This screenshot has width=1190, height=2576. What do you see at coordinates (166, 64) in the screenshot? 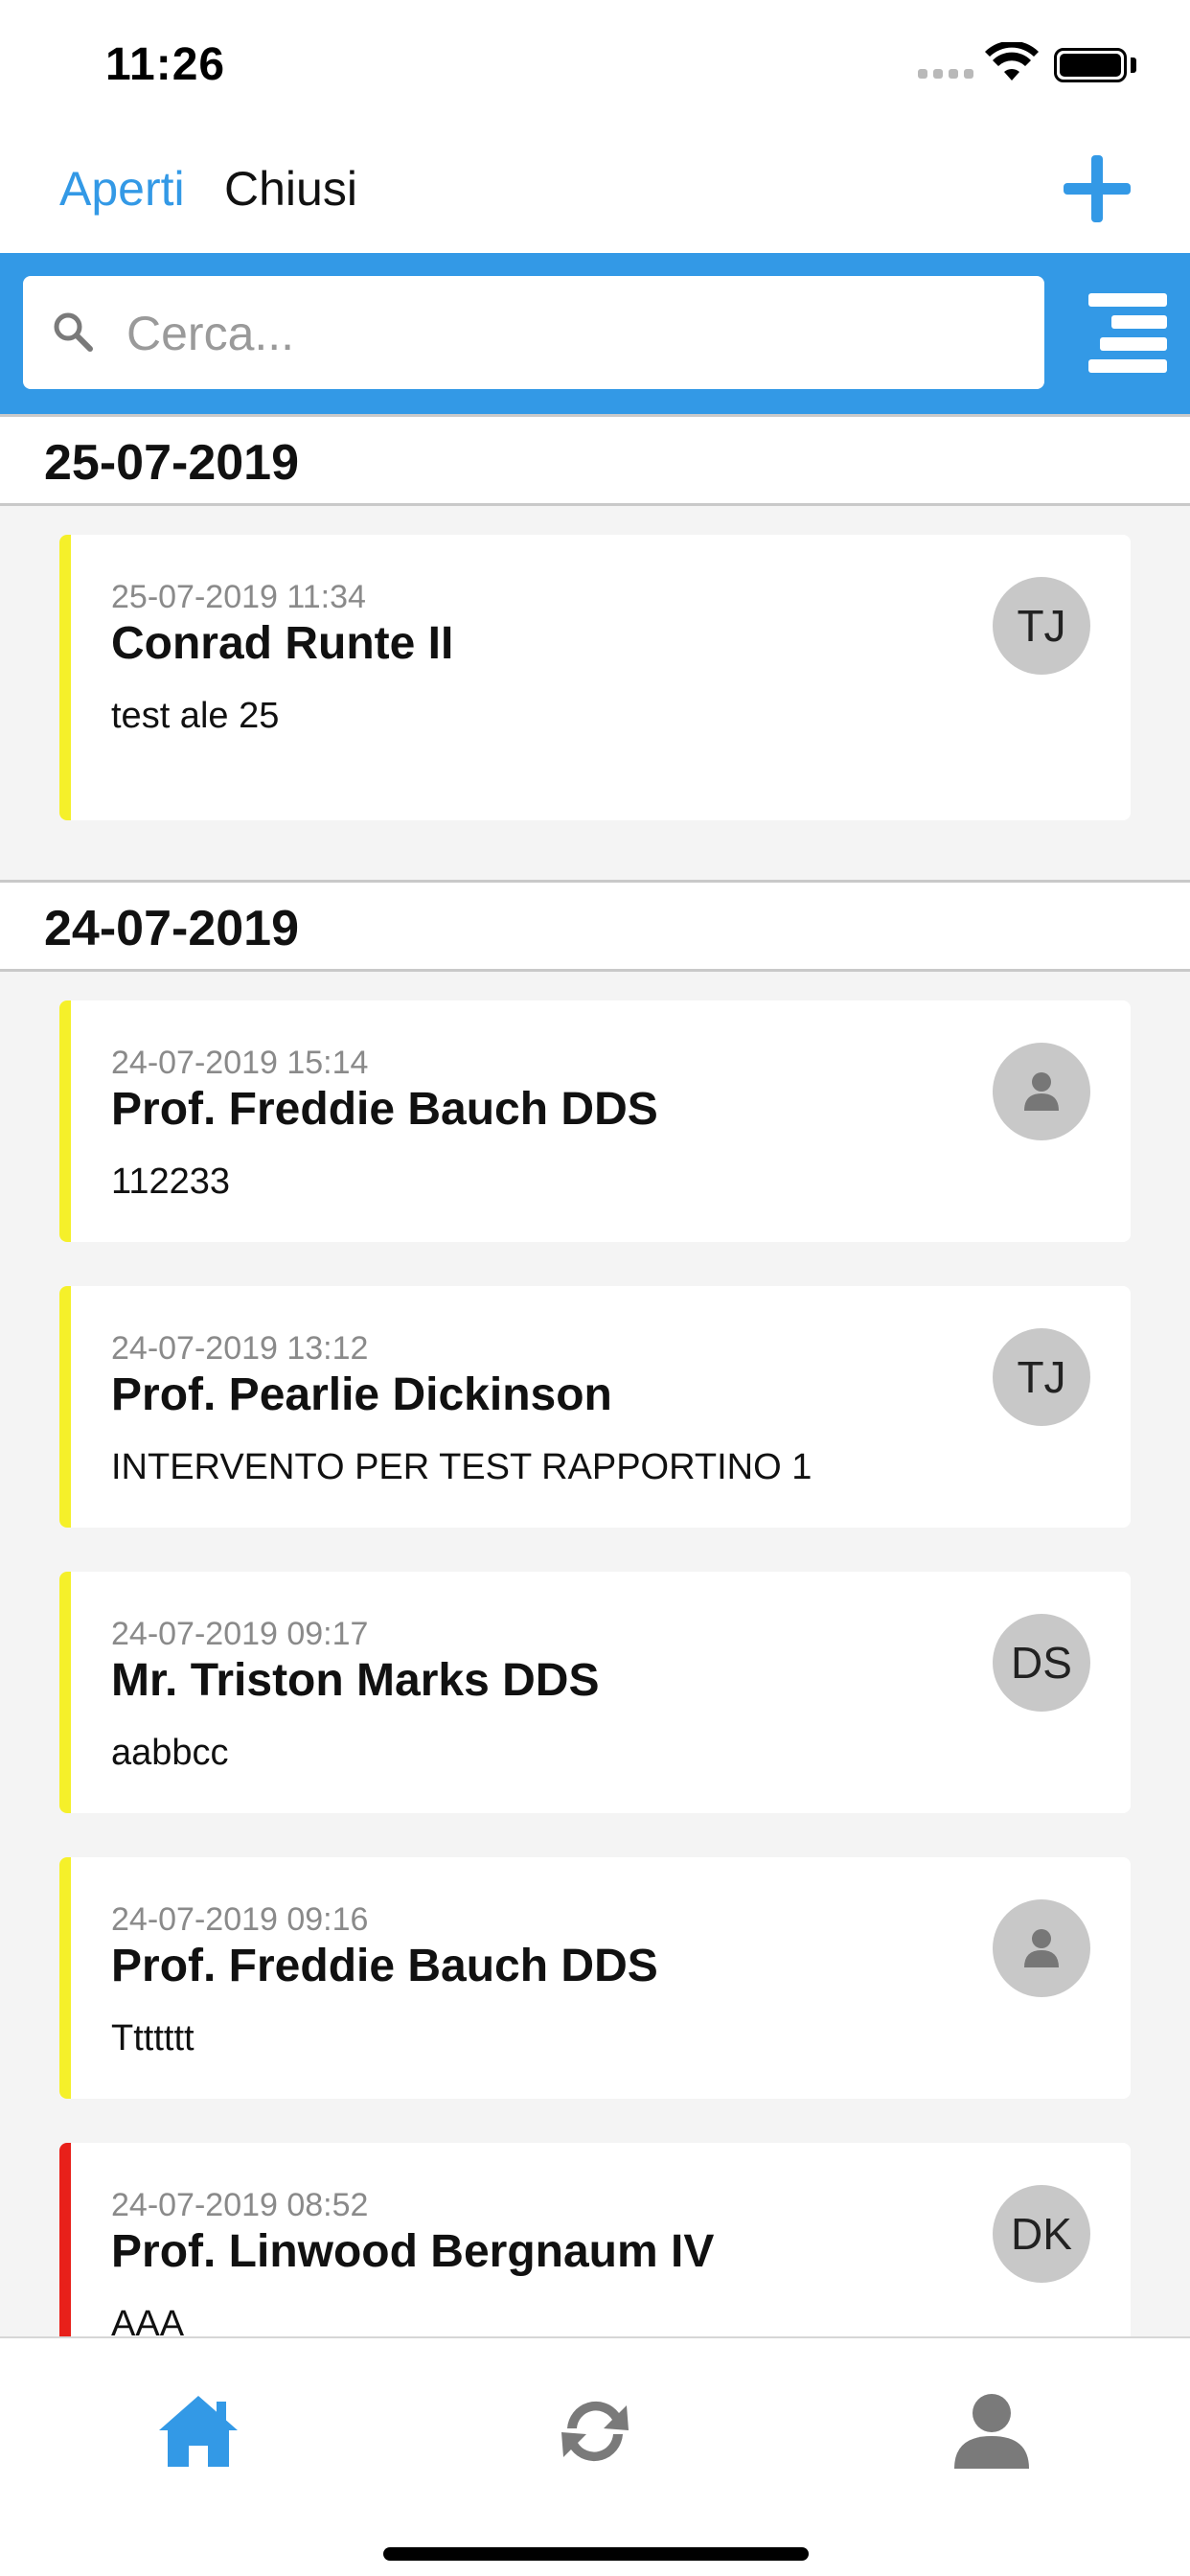
I see `status-time: 11:26` at bounding box center [166, 64].